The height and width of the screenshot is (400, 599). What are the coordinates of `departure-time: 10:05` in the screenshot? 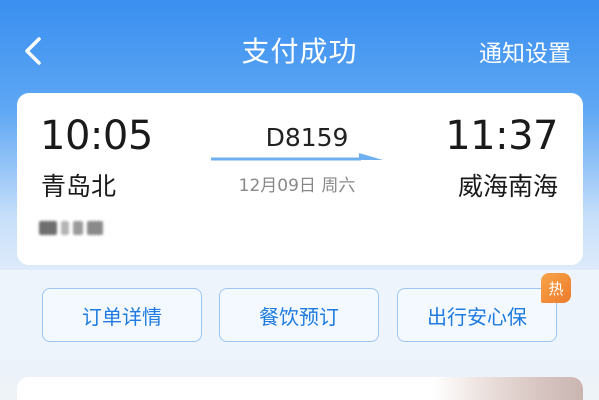 It's located at (96, 136).